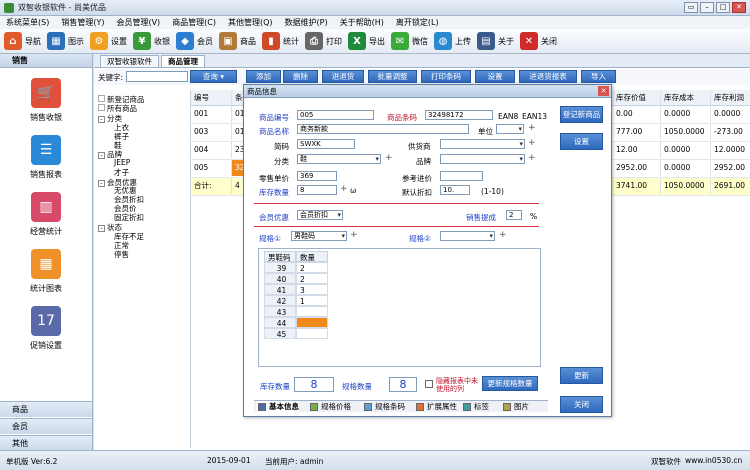 This screenshot has height=470, width=750. Describe the element at coordinates (409, 41) in the screenshot. I see `toolbar-9-button: ✉ 微信` at that location.